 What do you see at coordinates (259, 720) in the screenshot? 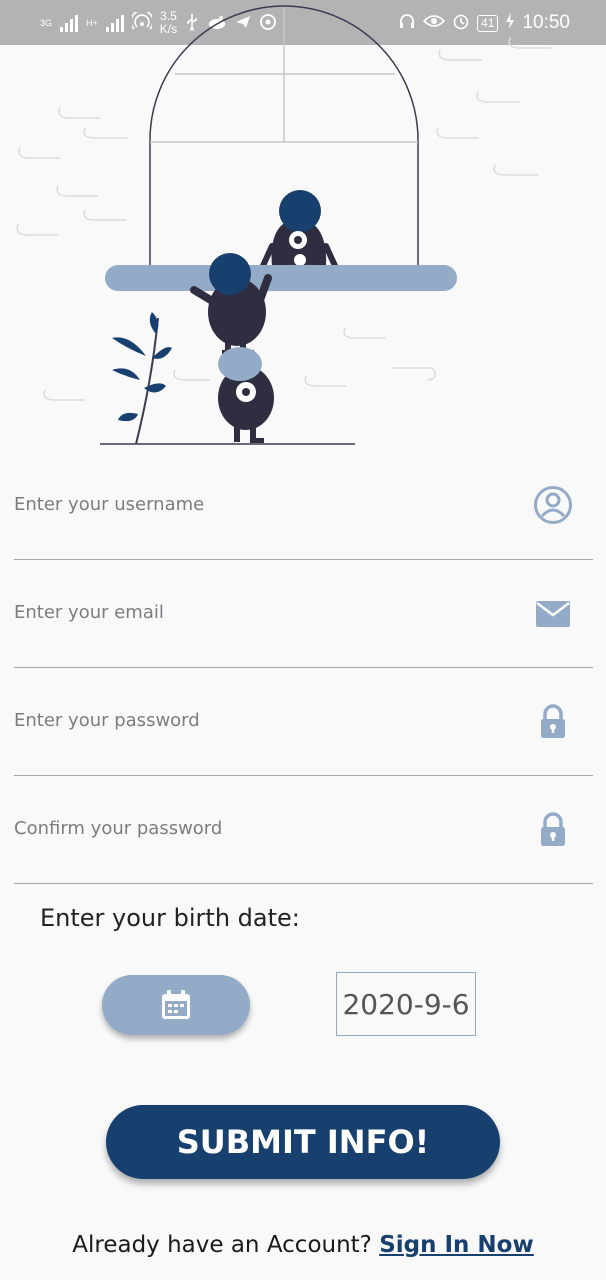
I see `password-input` at bounding box center [259, 720].